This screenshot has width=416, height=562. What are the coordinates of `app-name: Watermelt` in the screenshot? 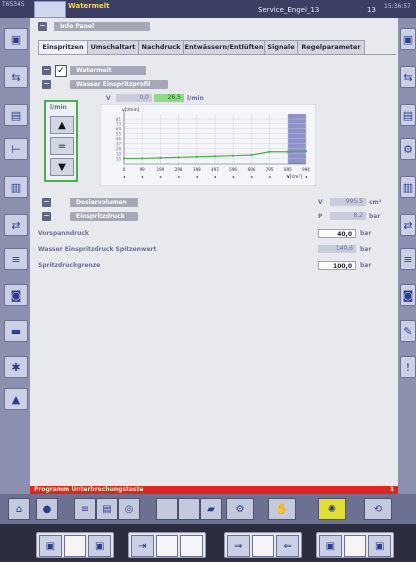 It's located at (89, 6).